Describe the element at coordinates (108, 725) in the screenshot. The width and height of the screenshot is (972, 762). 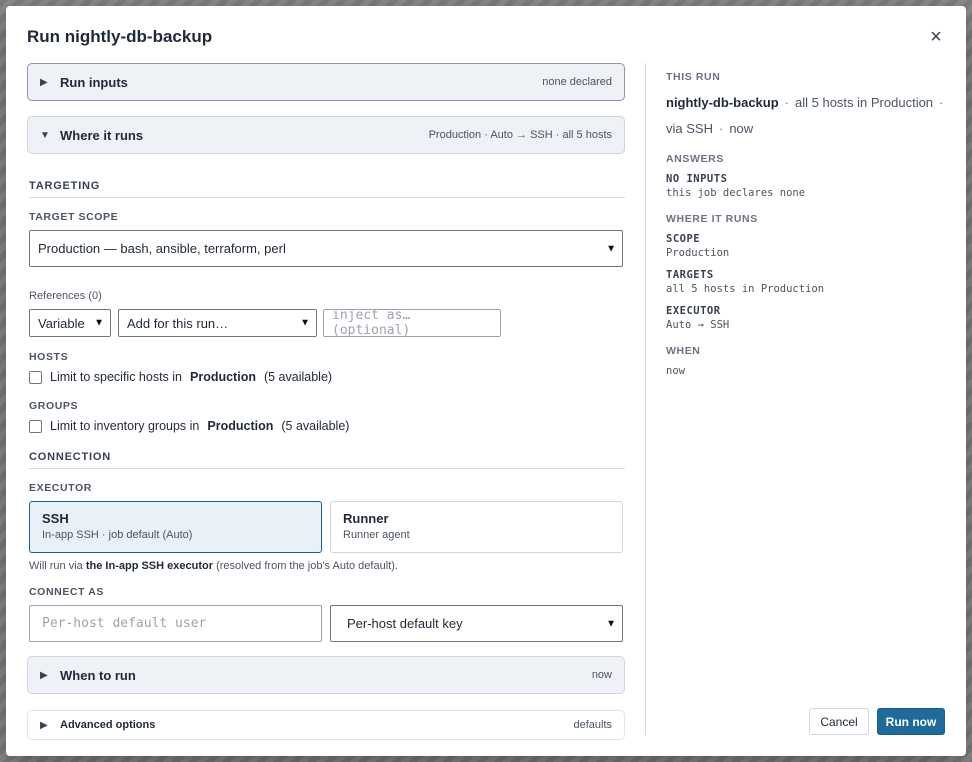
I see `accordion-title: Advanced options` at that location.